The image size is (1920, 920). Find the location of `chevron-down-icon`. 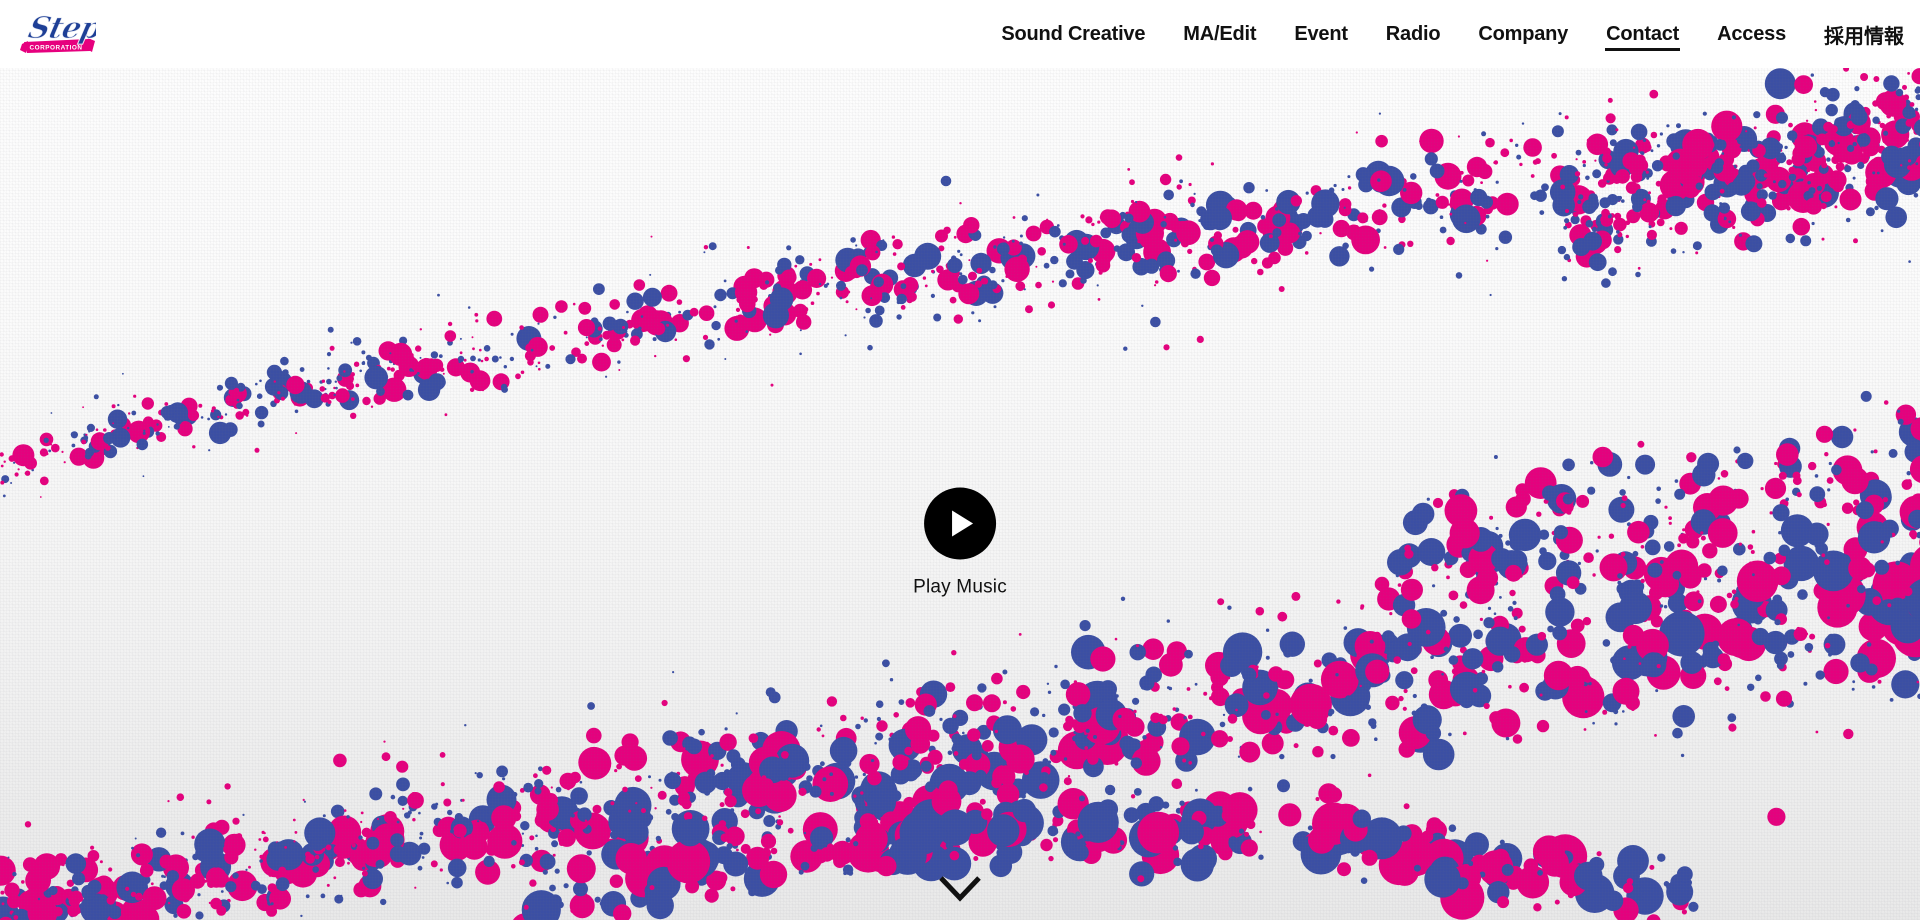

chevron-down-icon is located at coordinates (960, 889).